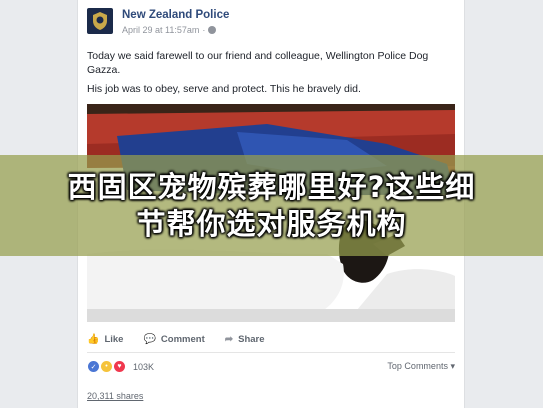 This screenshot has height=408, width=543. I want to click on caret-down-icon: ▾, so click(452, 366).